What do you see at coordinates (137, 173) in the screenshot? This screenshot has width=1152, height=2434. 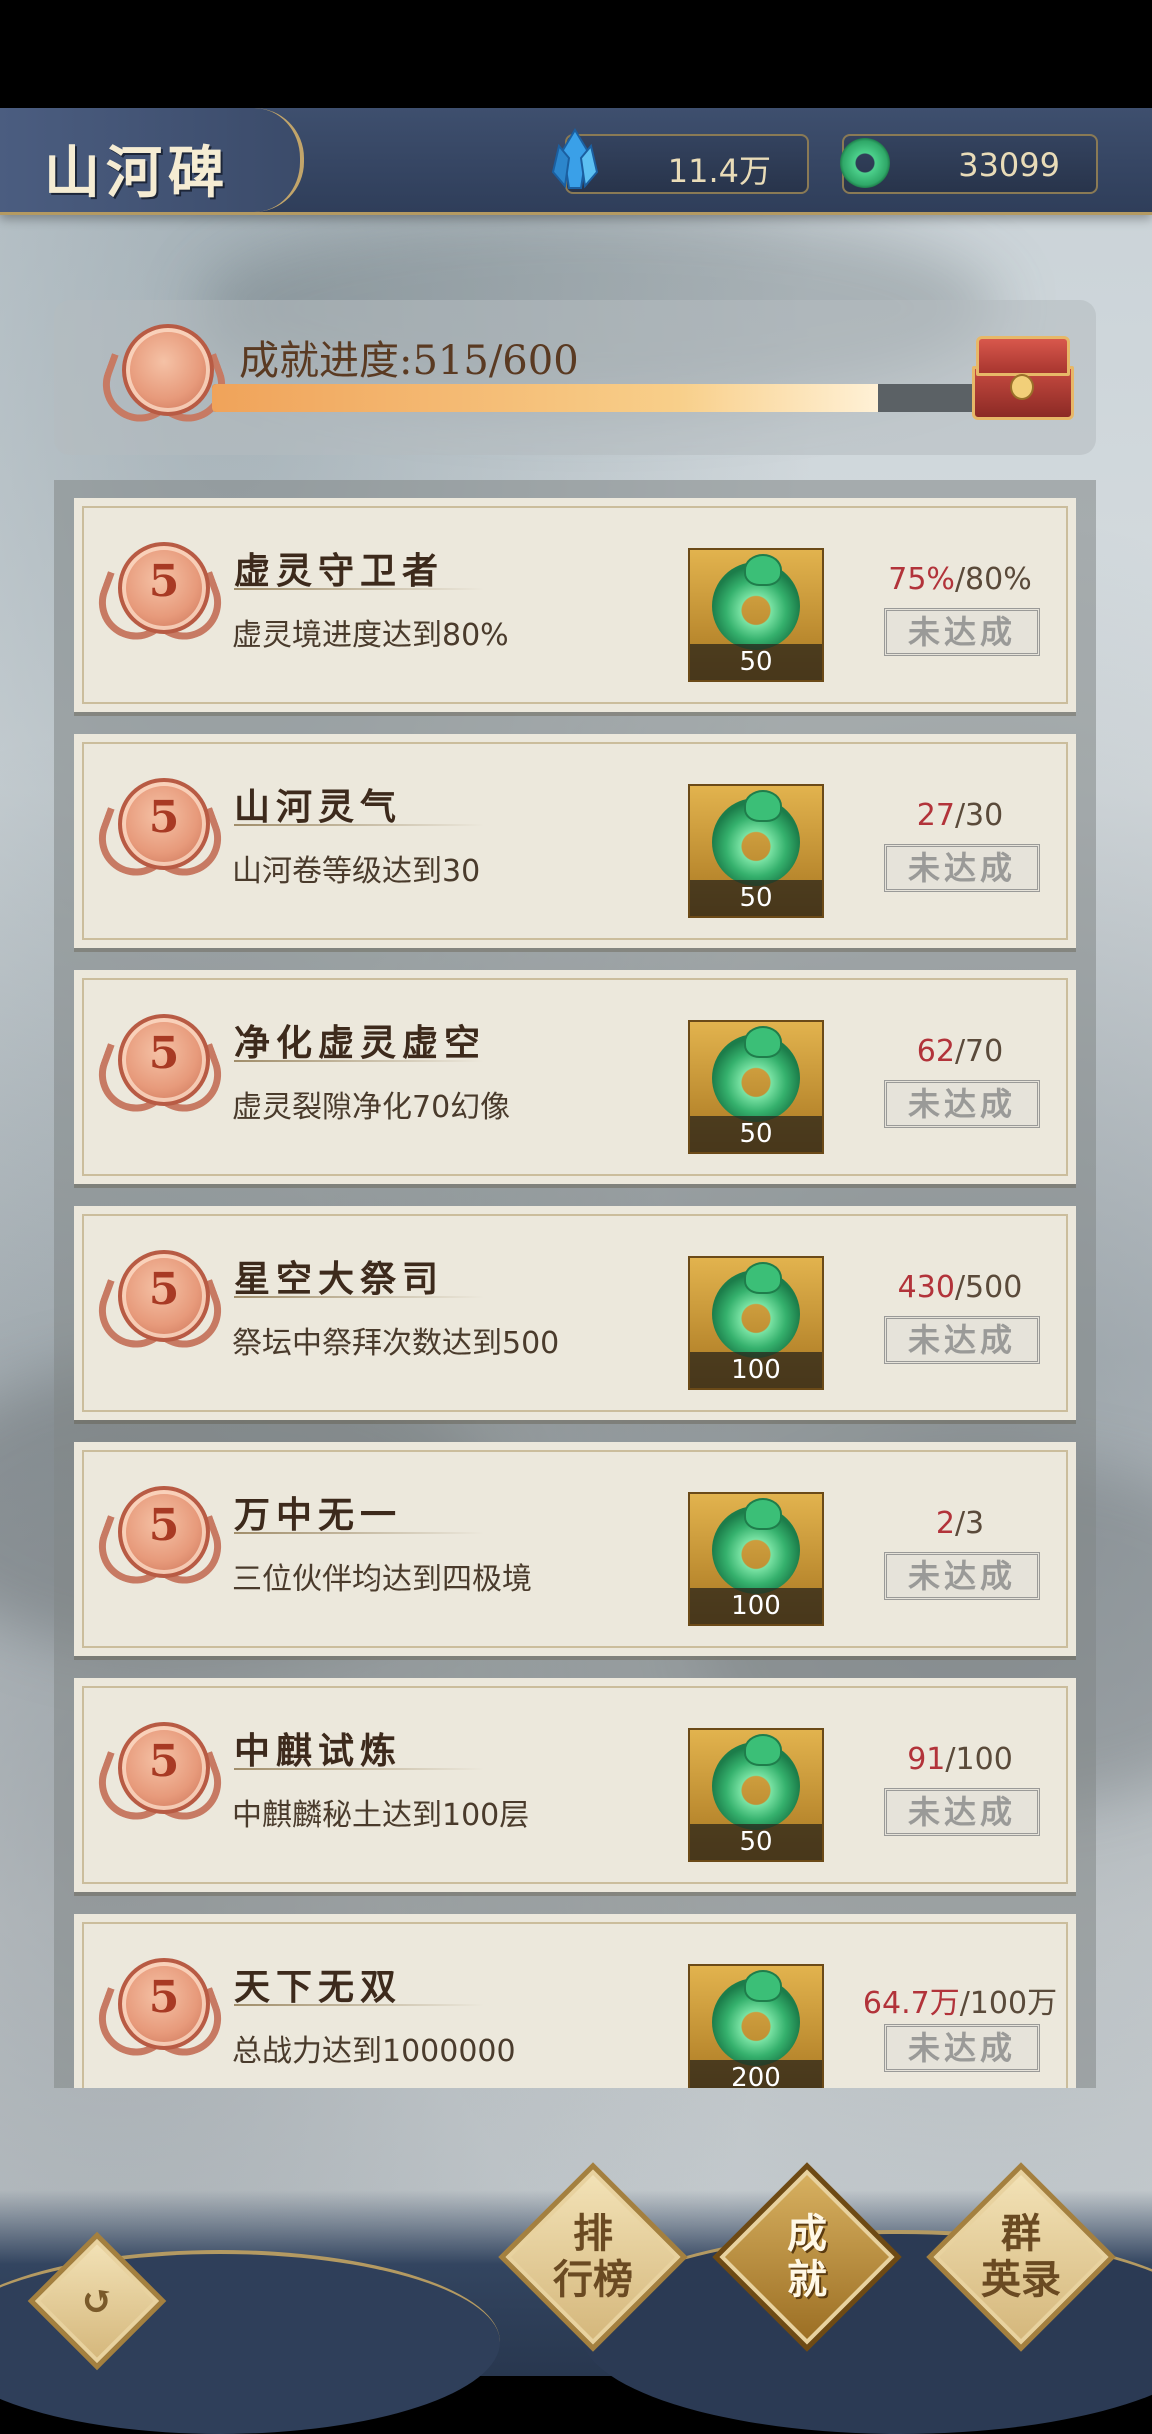 I see `page-title: 山河碑` at bounding box center [137, 173].